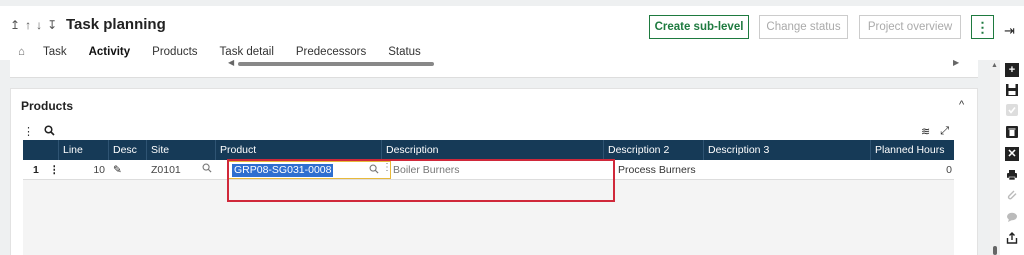 The height and width of the screenshot is (255, 1024). Describe the element at coordinates (912, 170) in the screenshot. I see `cell-planned-hours: 0` at that location.